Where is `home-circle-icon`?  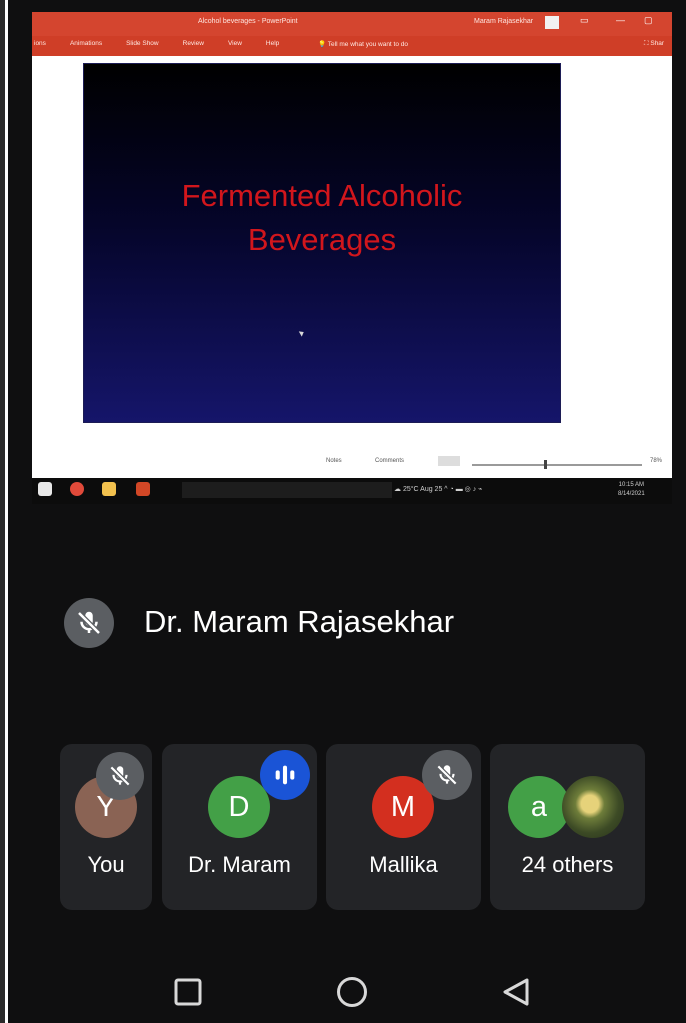 home-circle-icon is located at coordinates (352, 992).